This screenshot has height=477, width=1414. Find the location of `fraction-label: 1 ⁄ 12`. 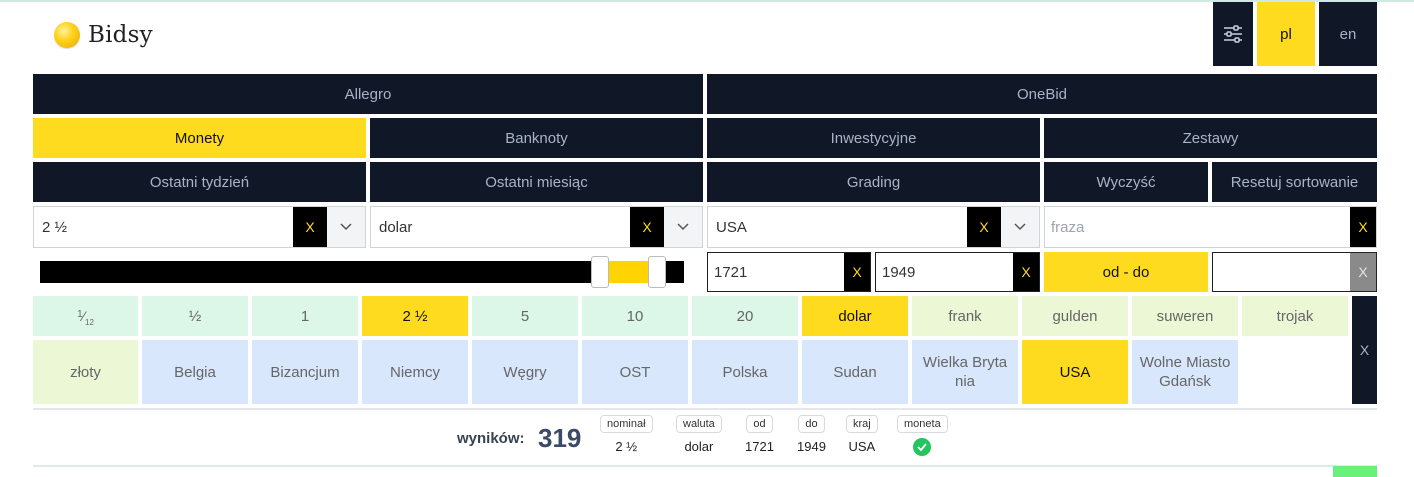

fraction-label: 1 ⁄ 12 is located at coordinates (85, 317).